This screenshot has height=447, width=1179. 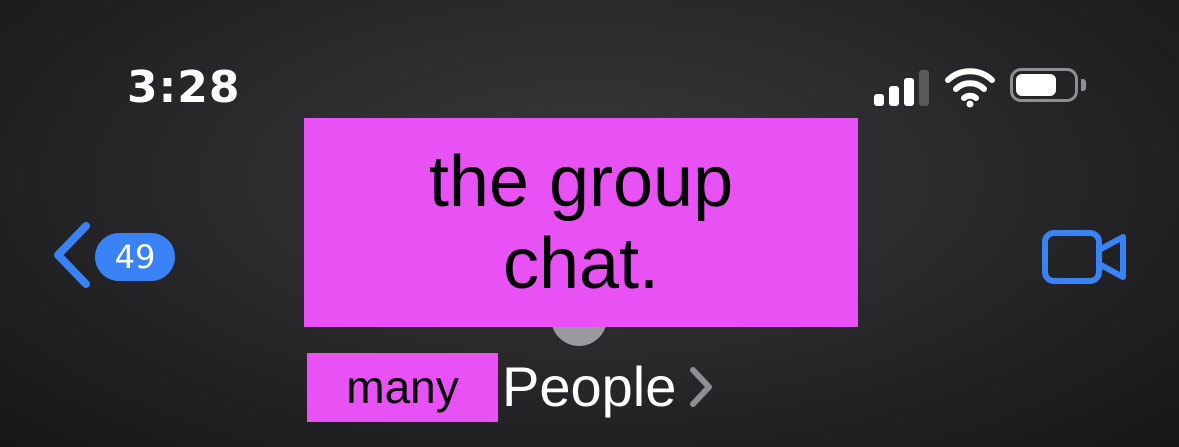 I want to click on conversation-title-text: the group chat., so click(x=581, y=222).